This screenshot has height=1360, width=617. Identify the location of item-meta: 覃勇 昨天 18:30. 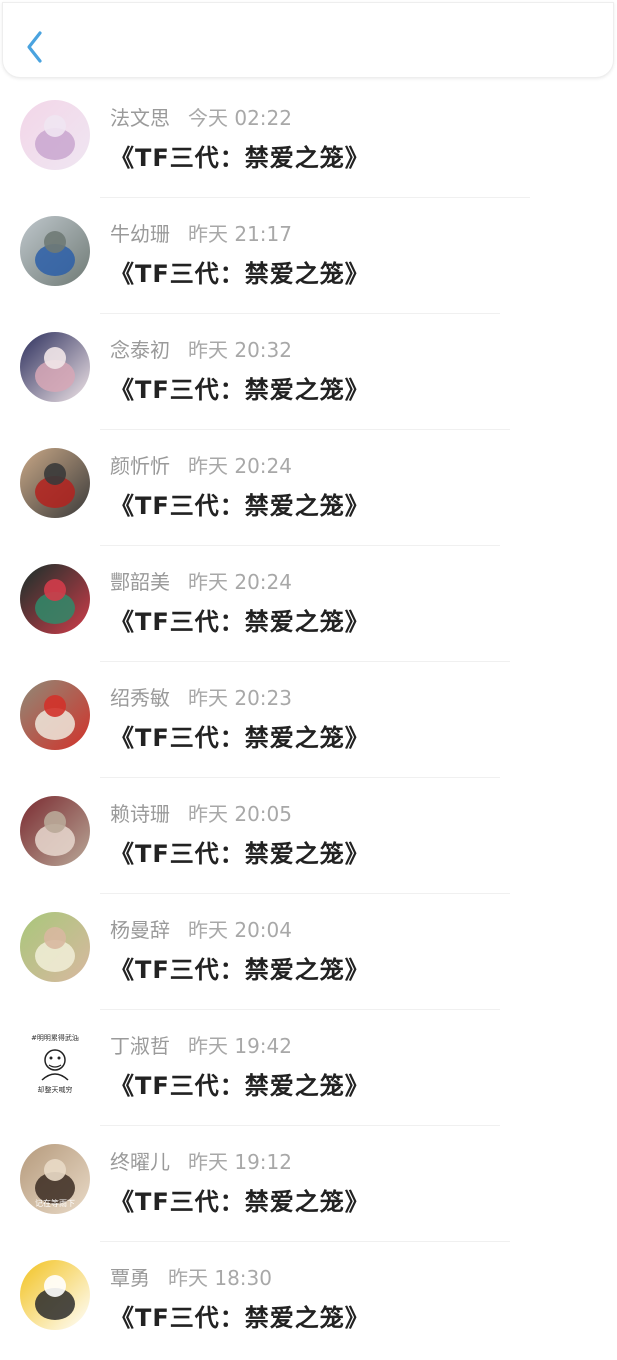
(191, 1278).